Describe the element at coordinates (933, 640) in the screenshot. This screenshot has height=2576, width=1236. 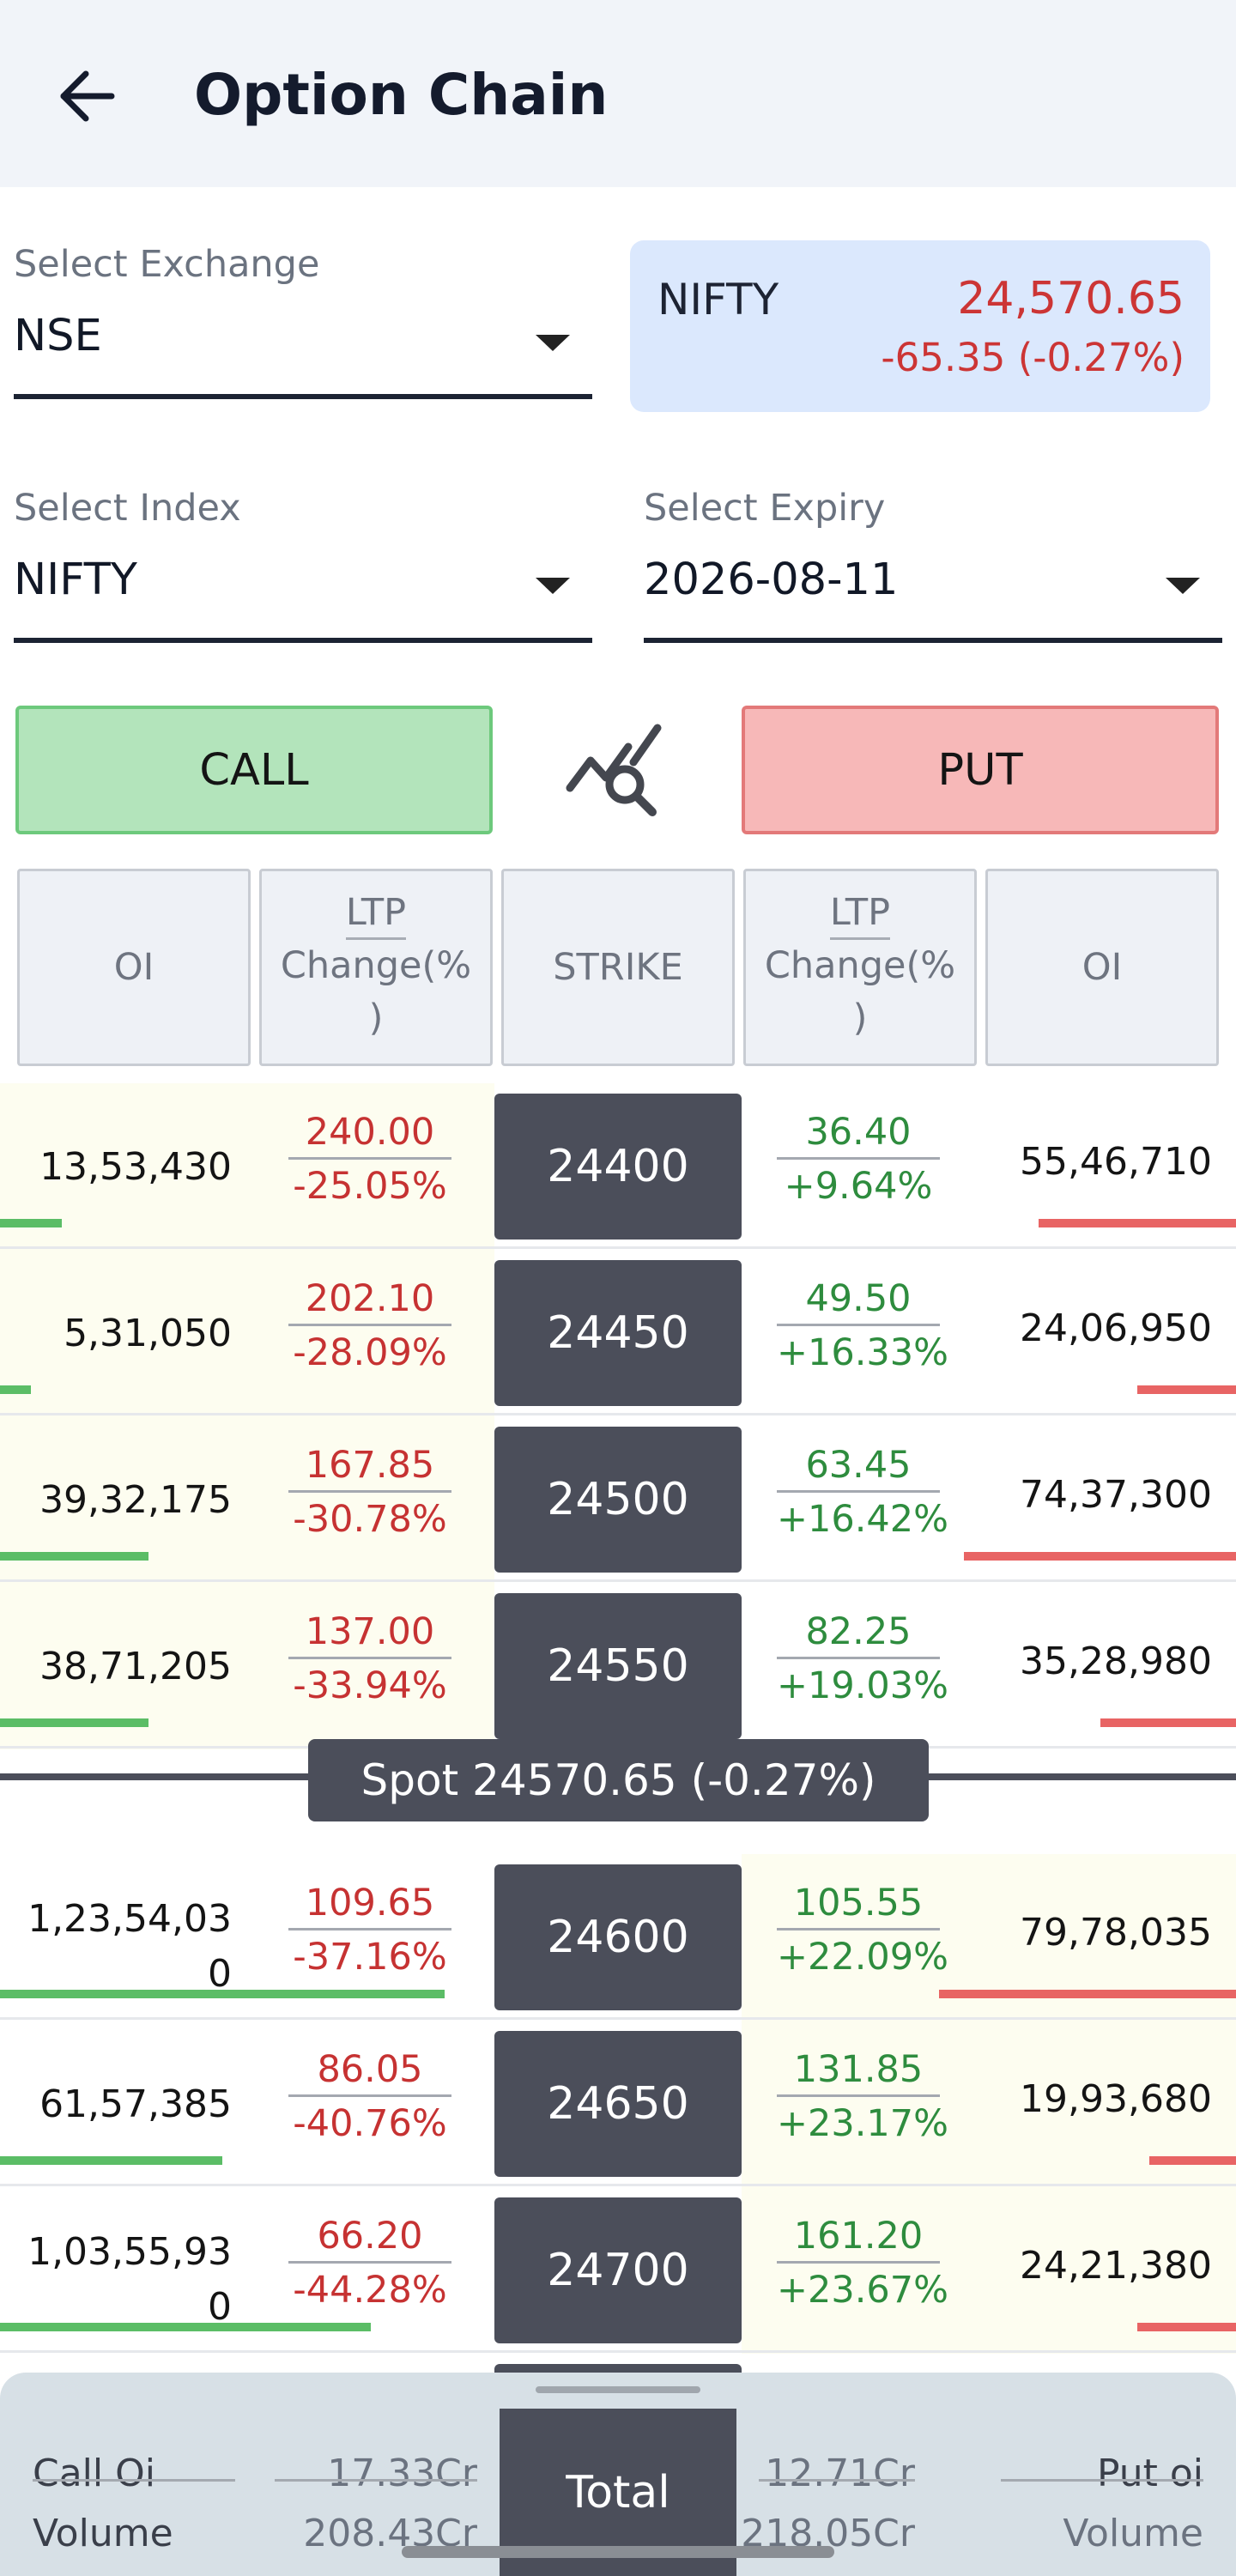
I see `expiry-select-underline` at that location.